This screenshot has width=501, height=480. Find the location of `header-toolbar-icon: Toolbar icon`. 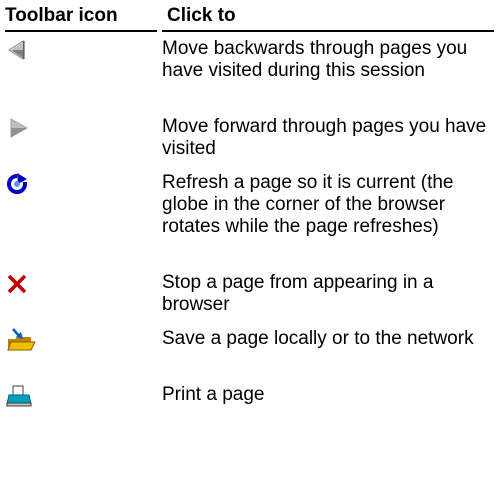

header-toolbar-icon: Toolbar icon is located at coordinates (61, 15).